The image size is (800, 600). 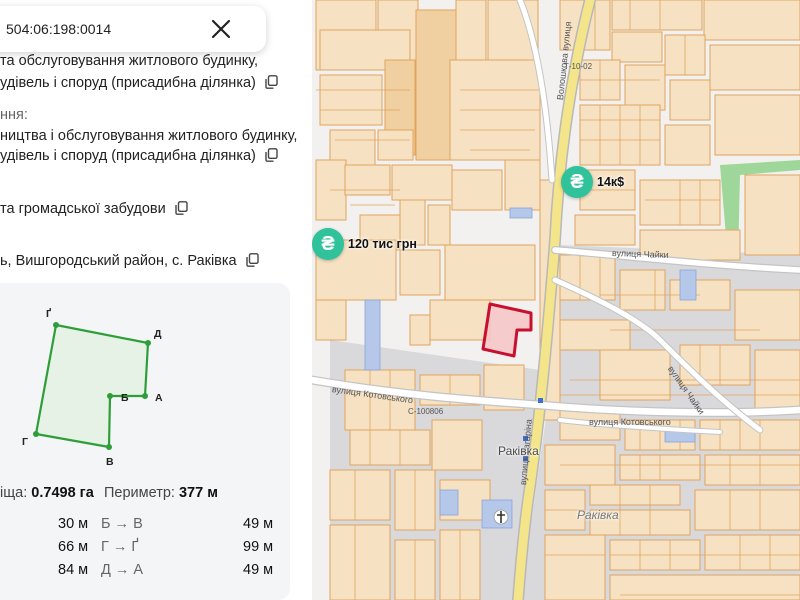 I want to click on perimeter-stat: Периметр: 377 м, so click(x=161, y=493).